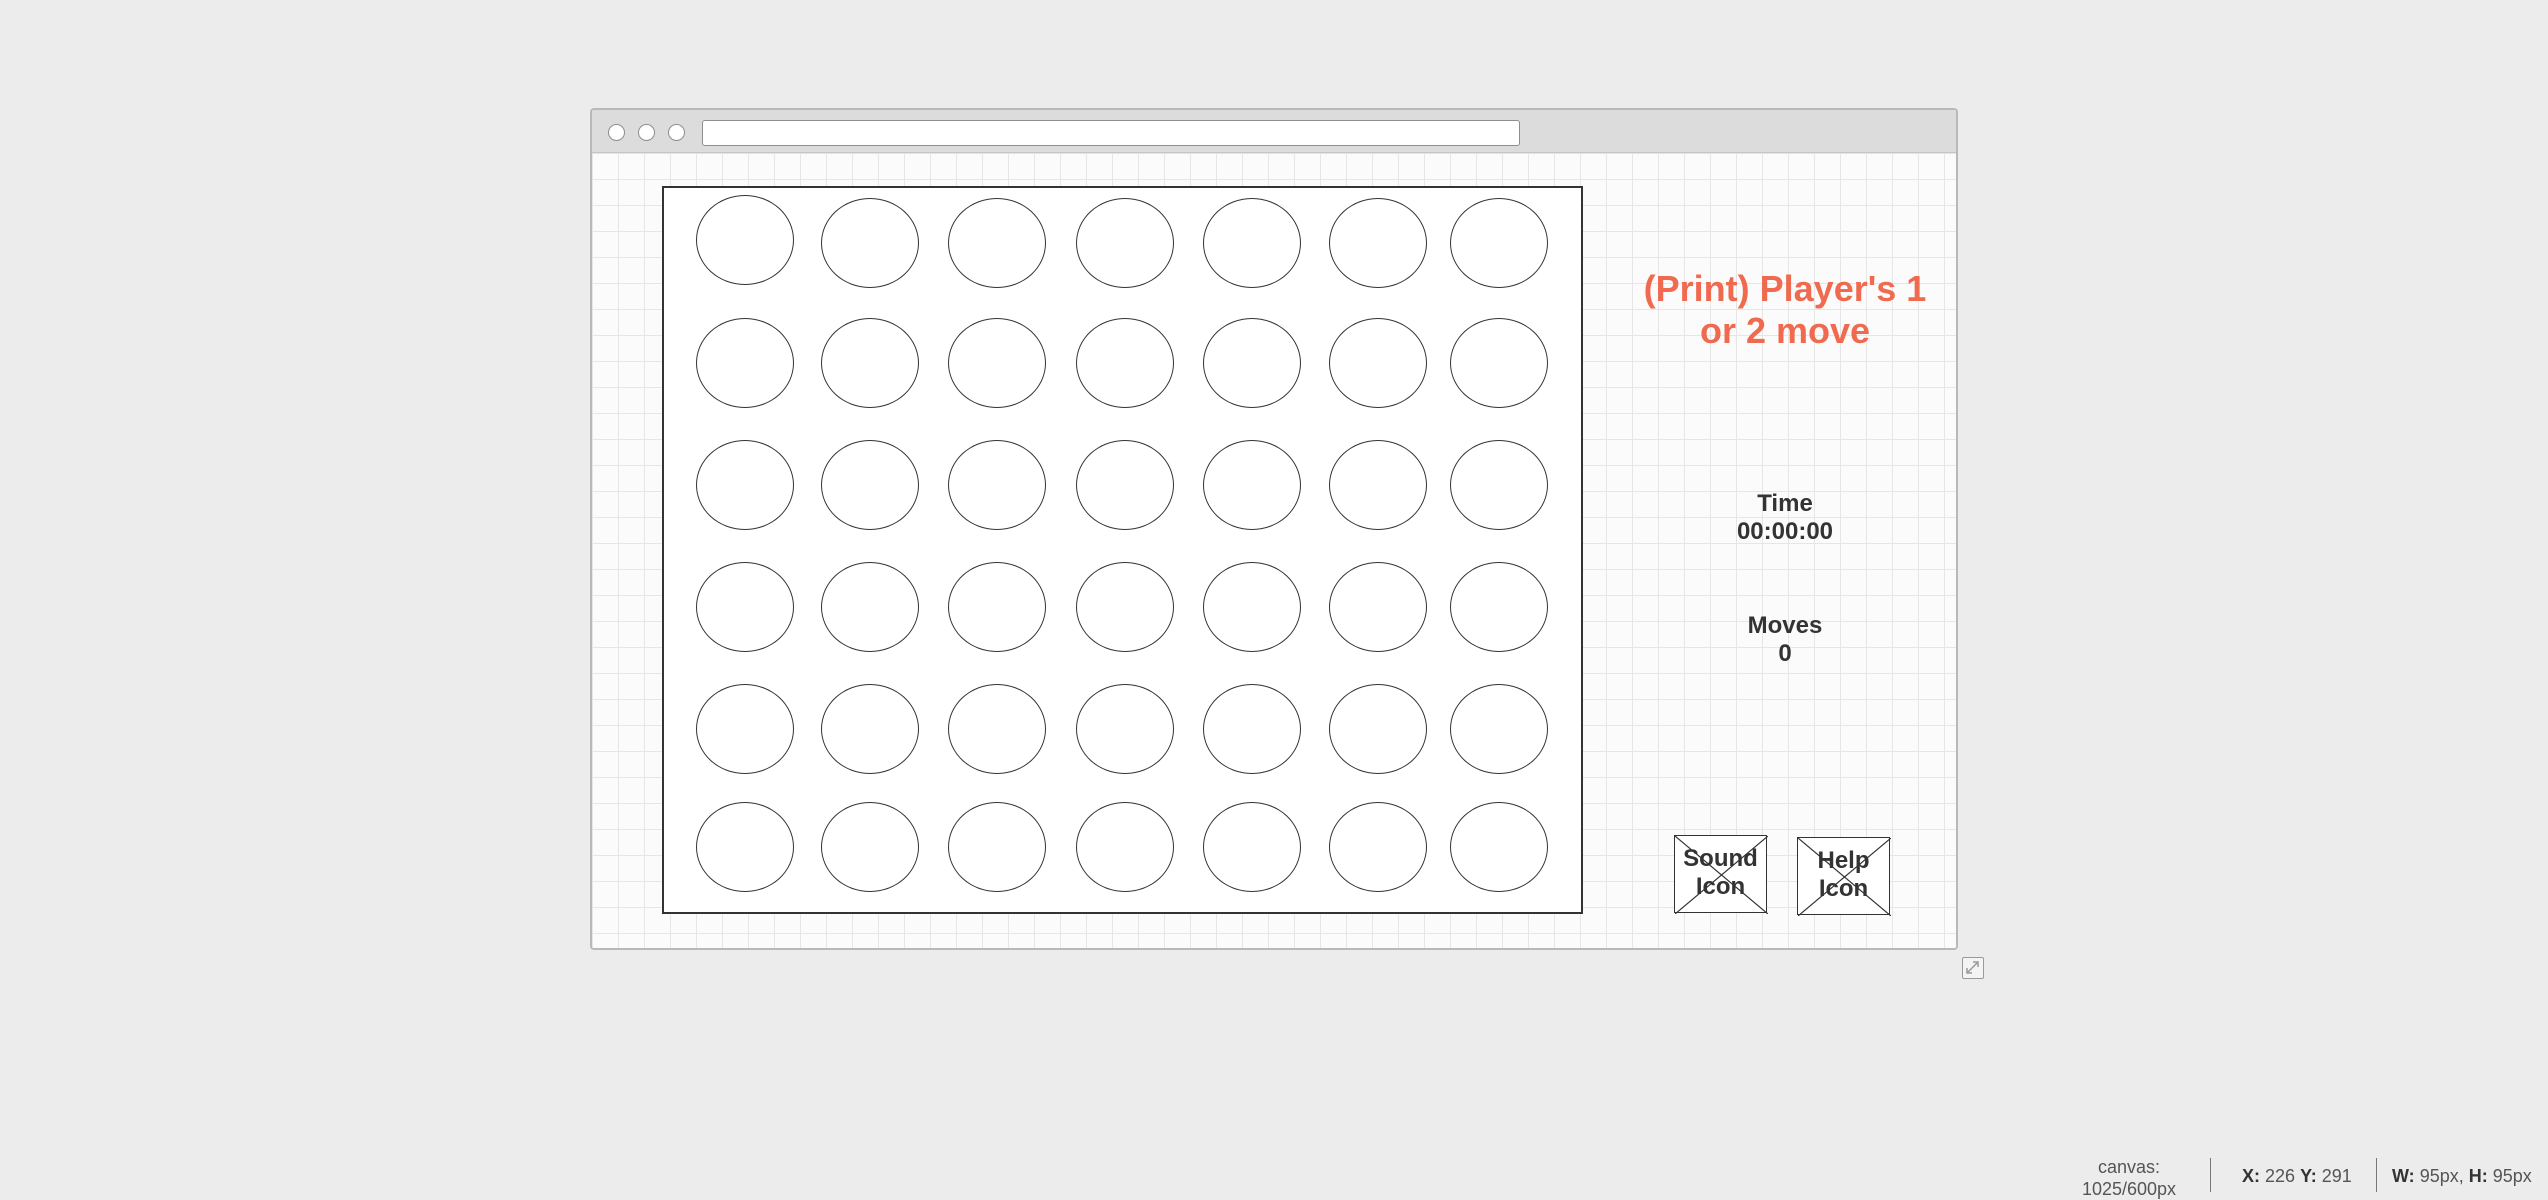 This screenshot has width=2548, height=1200. I want to click on moves-label: Moves, so click(1785, 625).